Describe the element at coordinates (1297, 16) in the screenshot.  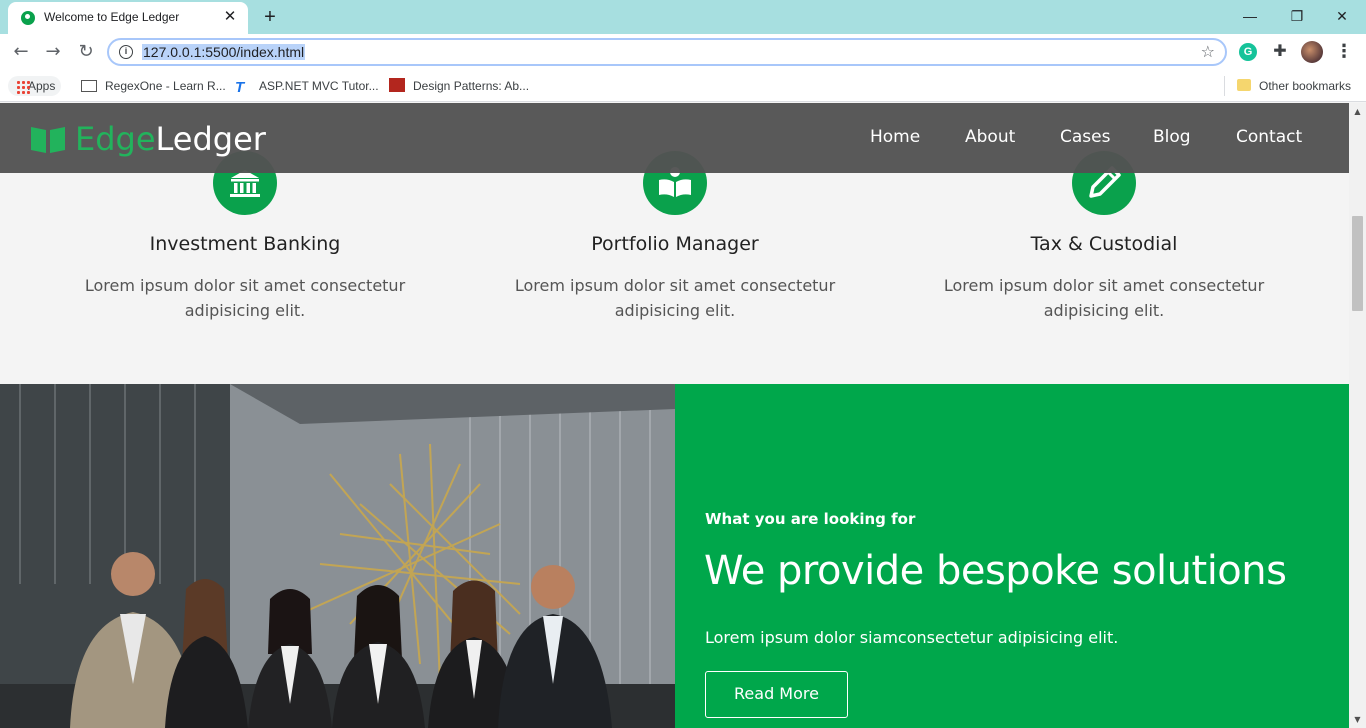
I see `restore-button: ❐` at that location.